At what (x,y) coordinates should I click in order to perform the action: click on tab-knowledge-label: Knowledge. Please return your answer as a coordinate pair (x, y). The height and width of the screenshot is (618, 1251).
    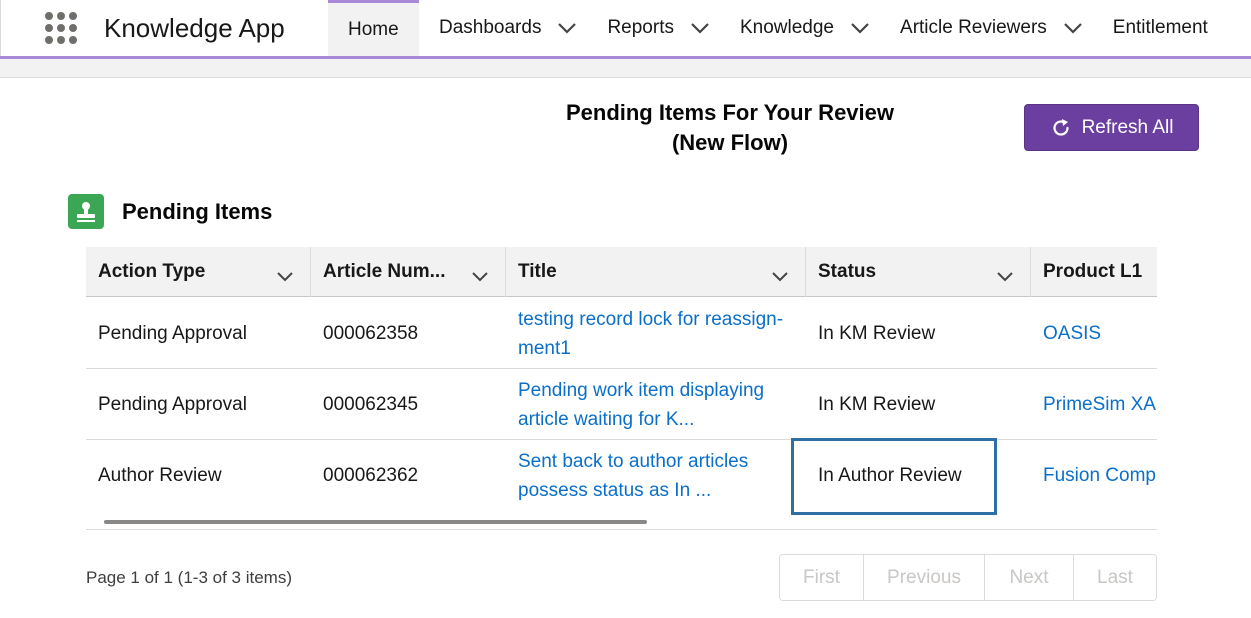
    Looking at the image, I should click on (787, 27).